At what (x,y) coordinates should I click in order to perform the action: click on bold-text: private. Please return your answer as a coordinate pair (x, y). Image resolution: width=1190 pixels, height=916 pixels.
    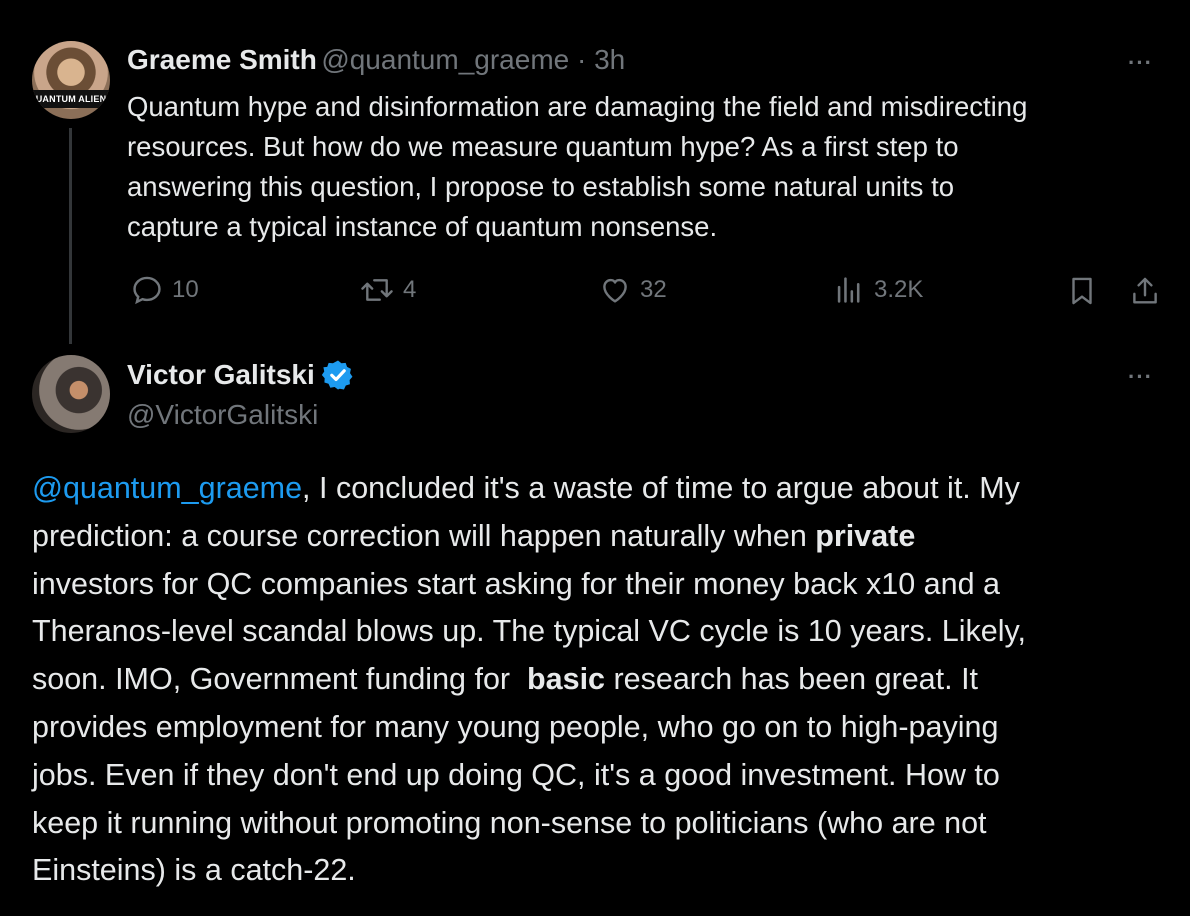
    Looking at the image, I should click on (865, 535).